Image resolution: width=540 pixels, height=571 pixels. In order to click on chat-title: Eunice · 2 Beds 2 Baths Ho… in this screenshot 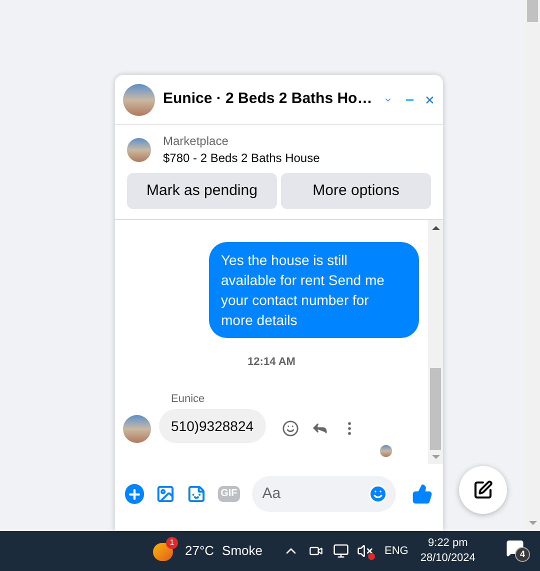, I will do `click(267, 99)`.